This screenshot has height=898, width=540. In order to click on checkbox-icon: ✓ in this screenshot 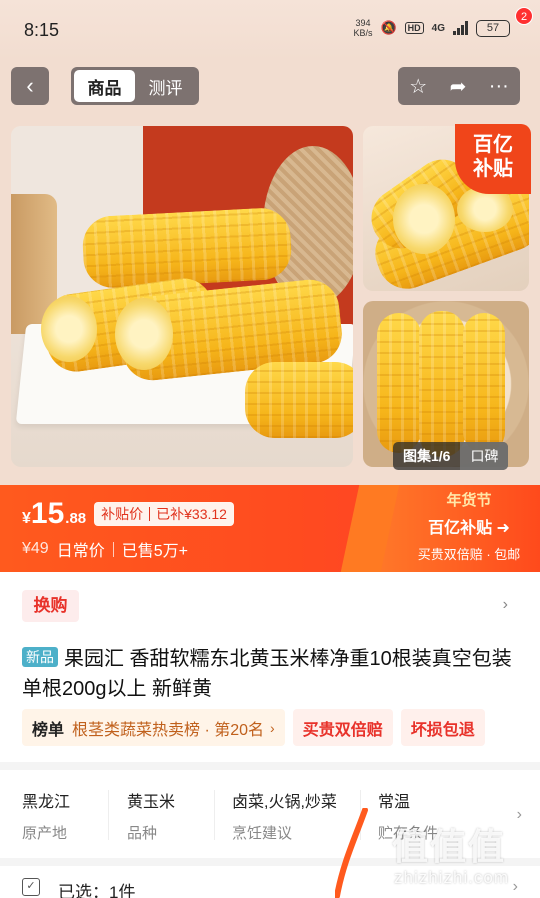, I will do `click(31, 887)`.